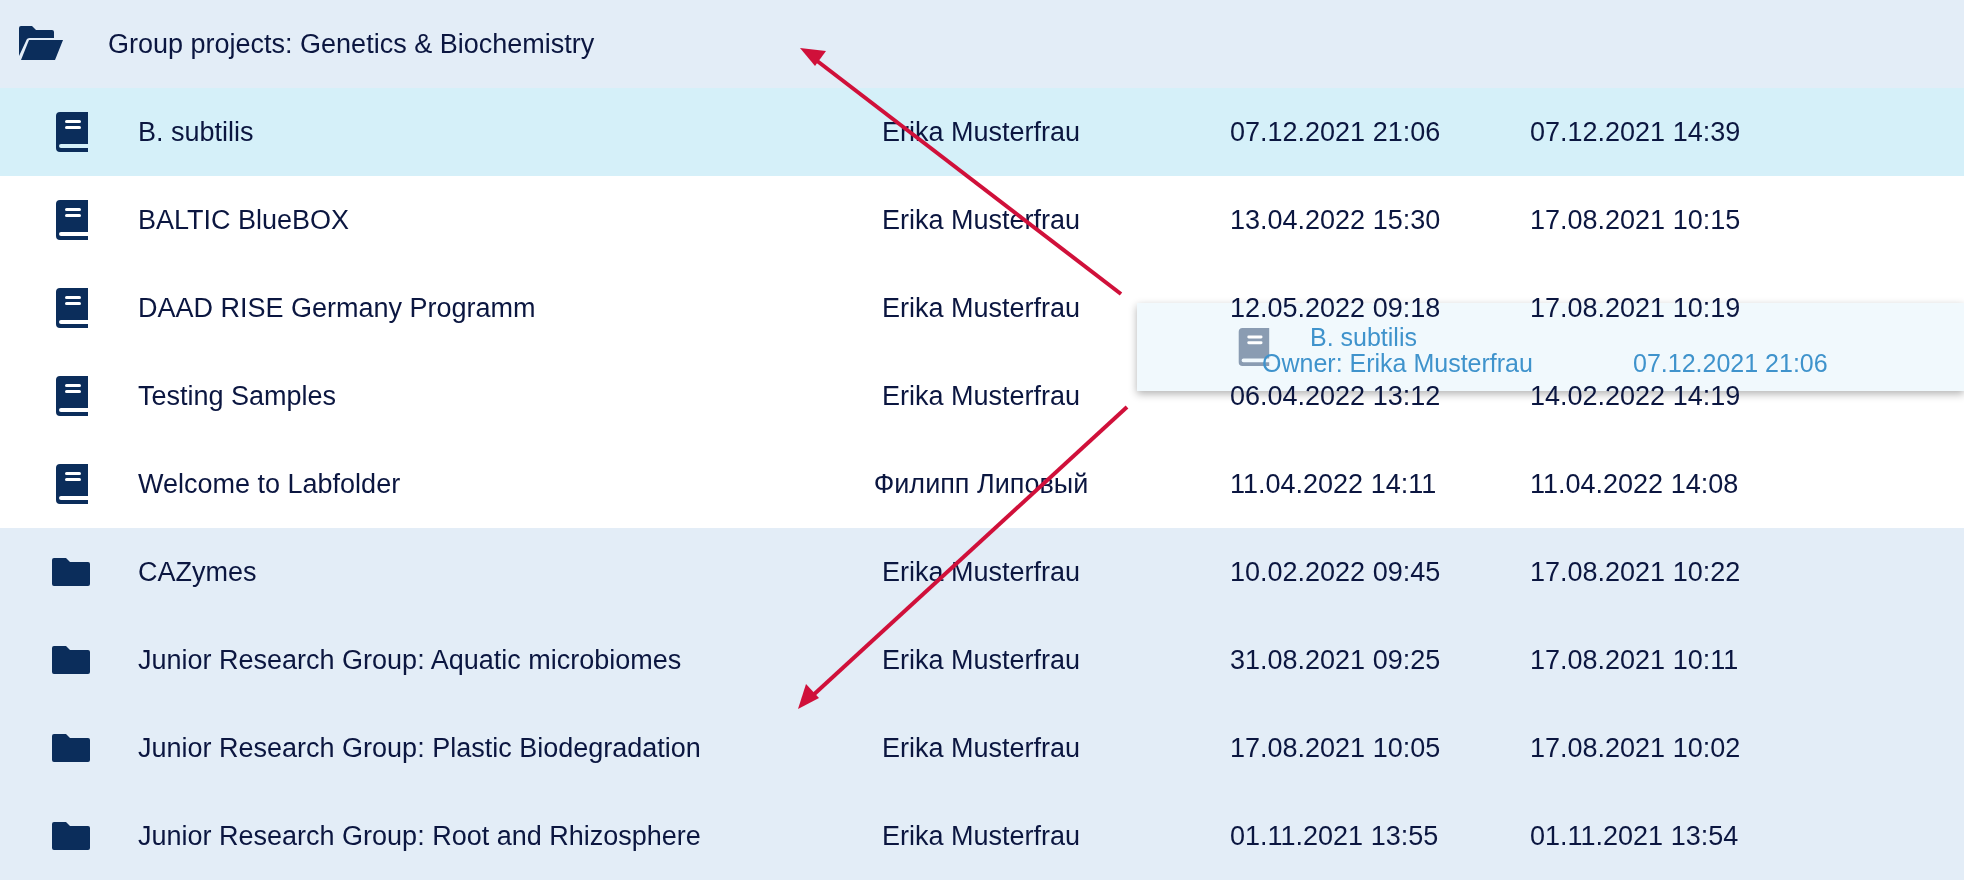 The image size is (1964, 880). What do you see at coordinates (1636, 132) in the screenshot?
I see `created-date: 07.12.2021 14:39` at bounding box center [1636, 132].